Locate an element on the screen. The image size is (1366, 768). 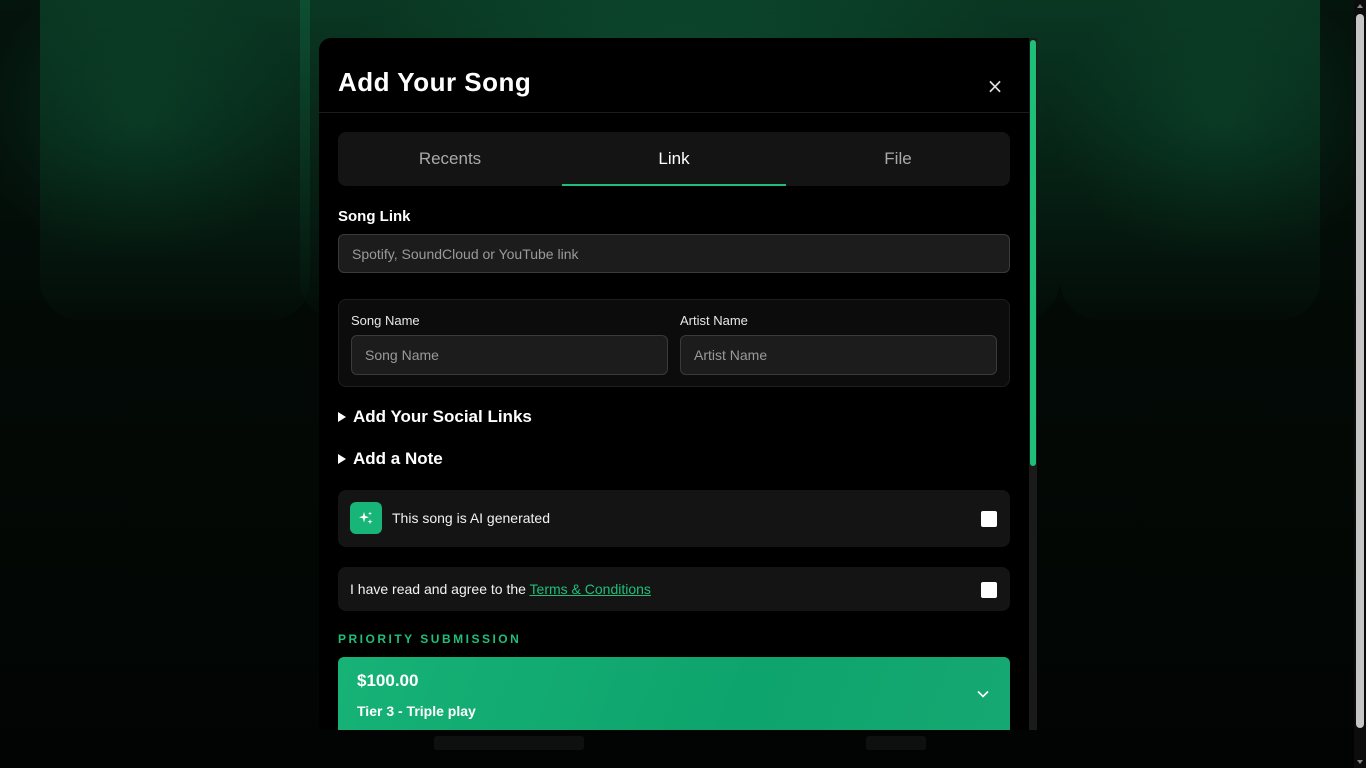
modal-scrollbar-thumb is located at coordinates (1033, 253).